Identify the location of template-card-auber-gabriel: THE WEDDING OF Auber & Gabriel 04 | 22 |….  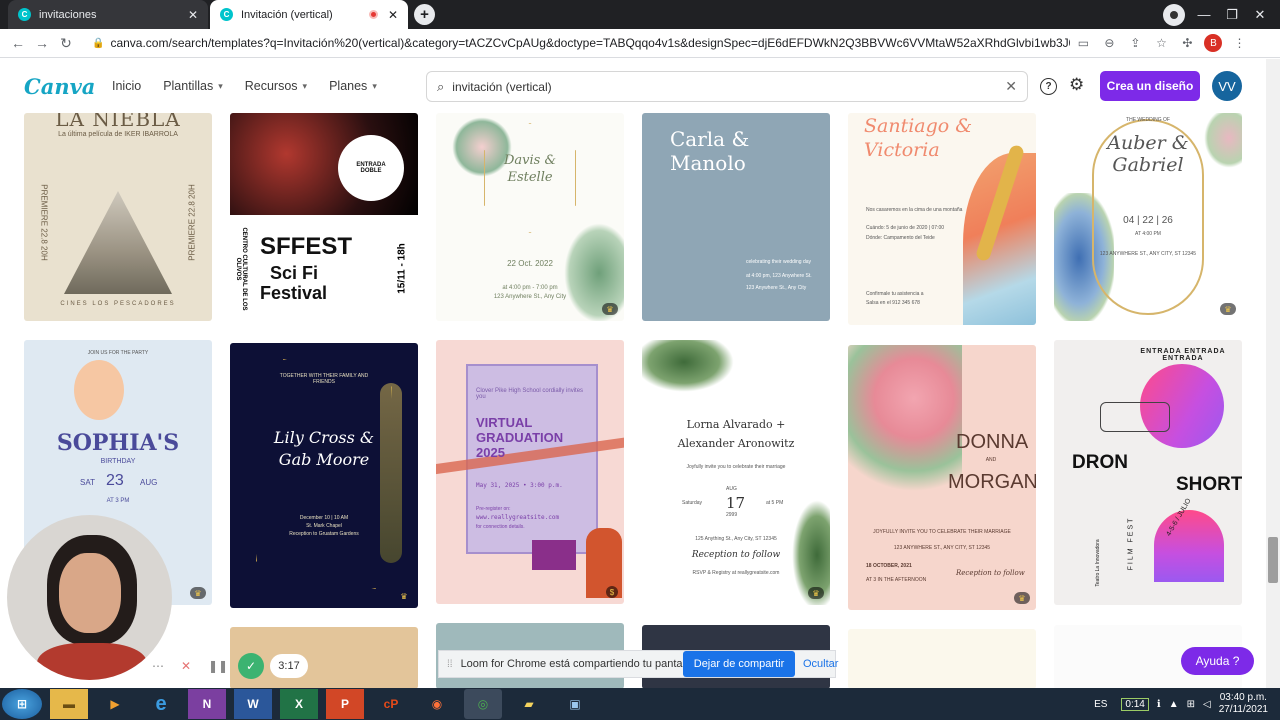
(1148, 217).